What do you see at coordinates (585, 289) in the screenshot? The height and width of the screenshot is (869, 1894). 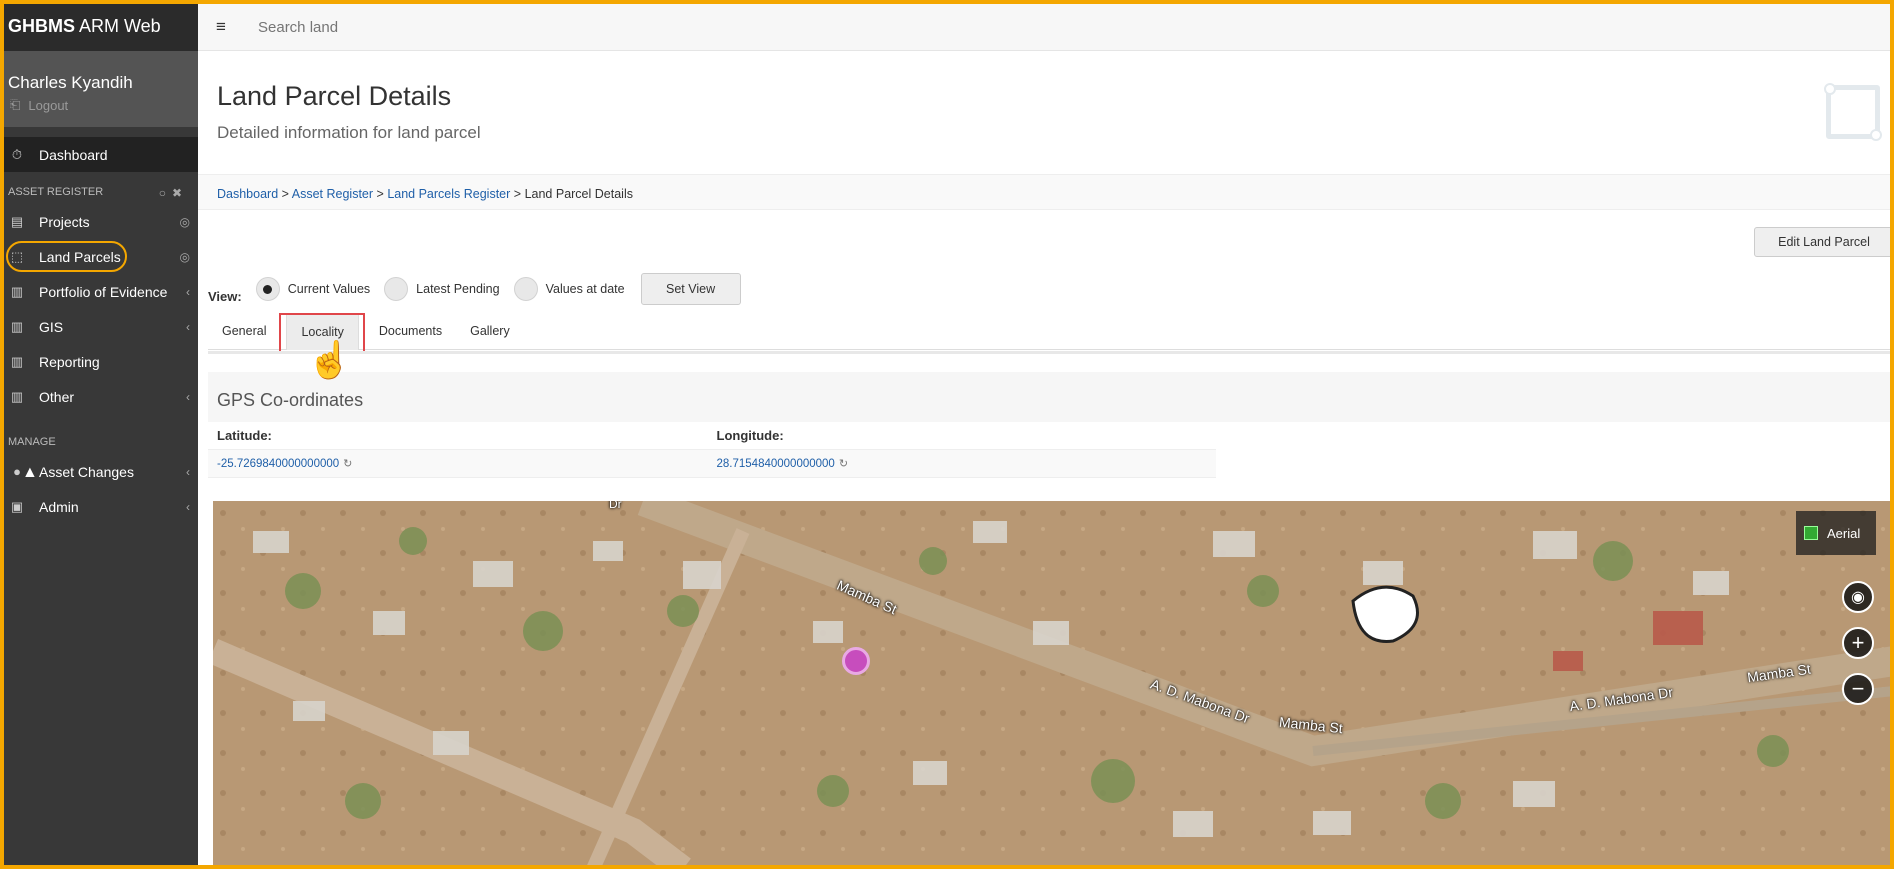 I see `radio-label: Values at date` at bounding box center [585, 289].